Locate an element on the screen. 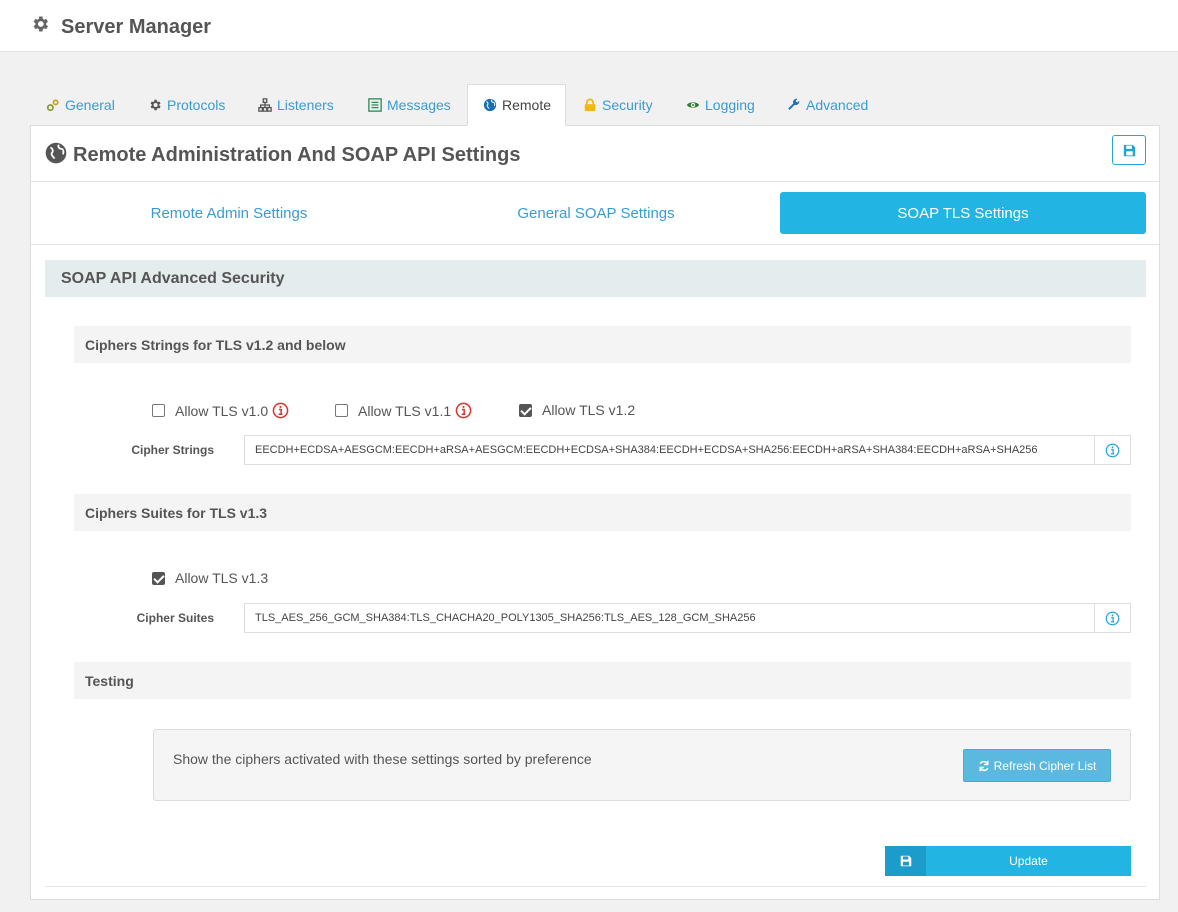 Image resolution: width=1178 pixels, height=912 pixels. tls12-check is located at coordinates (525, 410).